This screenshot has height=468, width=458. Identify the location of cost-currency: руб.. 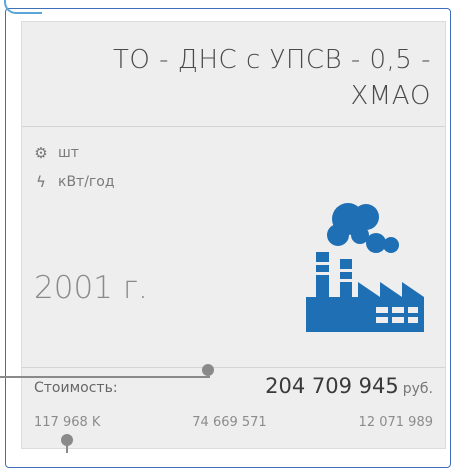
(417, 389).